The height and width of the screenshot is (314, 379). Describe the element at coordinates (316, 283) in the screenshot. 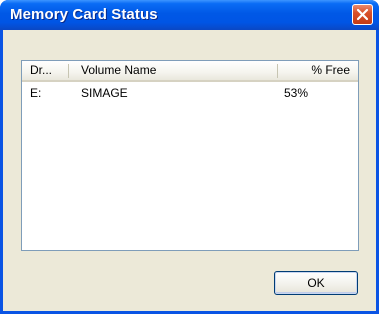

I see `ok-button: OK` at that location.